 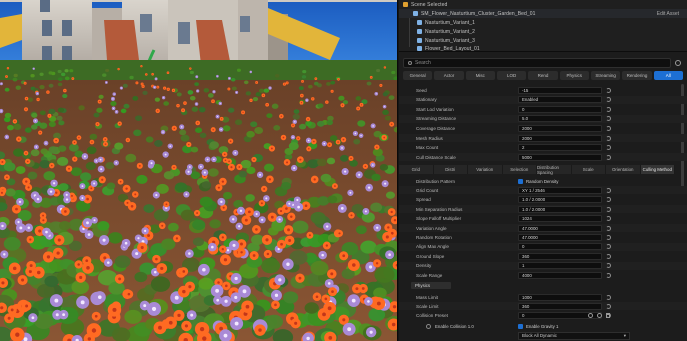 What do you see at coordinates (668, 75) in the screenshot?
I see `filter-tab: All` at bounding box center [668, 75].